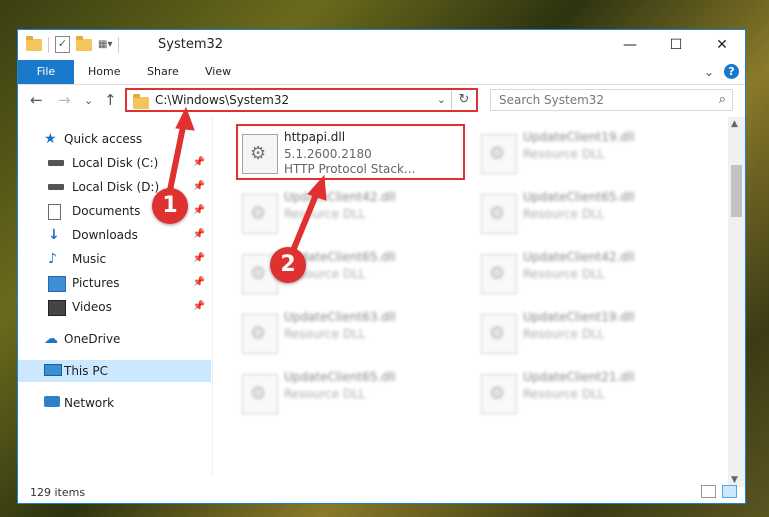 Image resolution: width=769 pixels, height=517 pixels. I want to click on arrow-2-head, so click(317, 187).